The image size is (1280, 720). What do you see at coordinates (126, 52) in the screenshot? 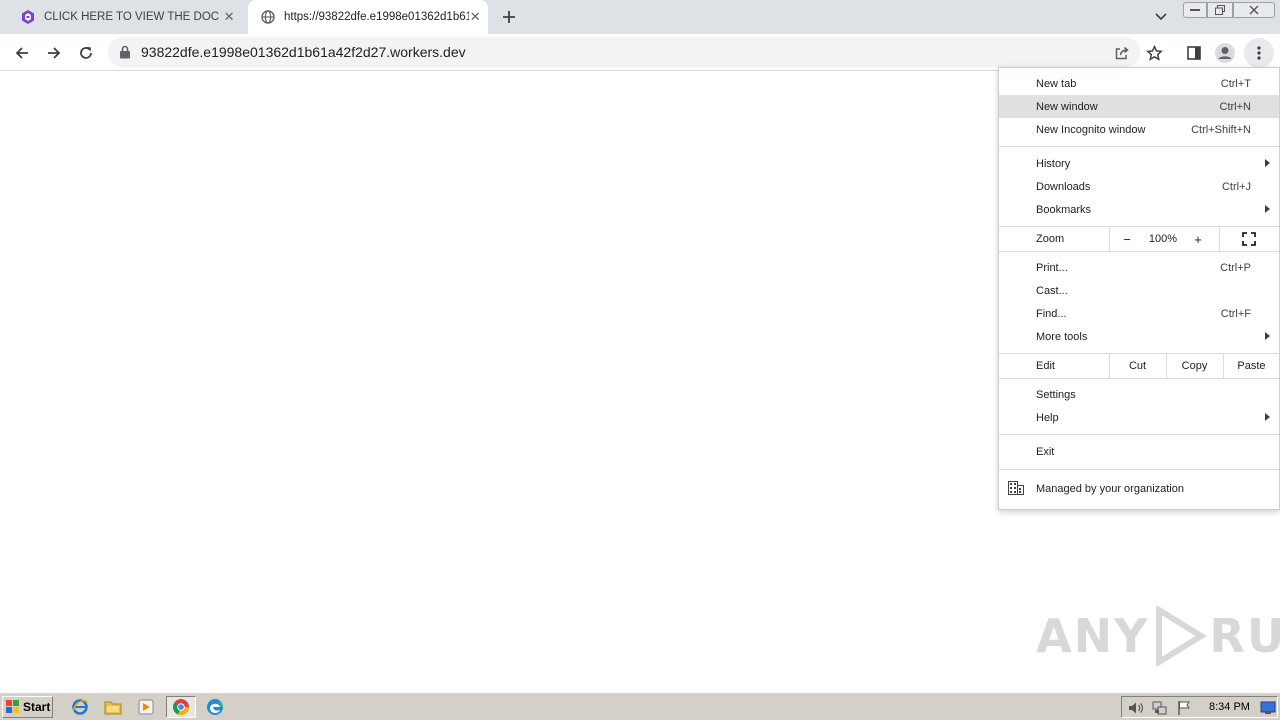
I see `lock-icon` at bounding box center [126, 52].